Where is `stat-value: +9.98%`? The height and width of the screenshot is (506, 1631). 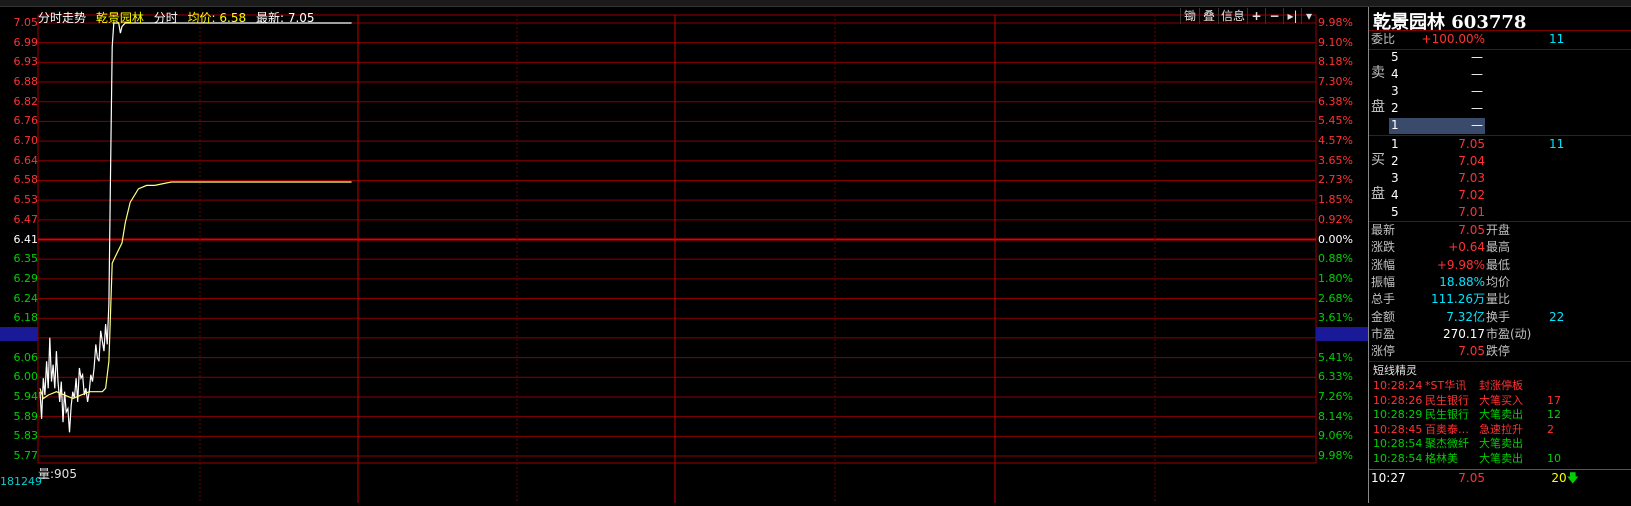
stat-value: +9.98% is located at coordinates (1460, 264).